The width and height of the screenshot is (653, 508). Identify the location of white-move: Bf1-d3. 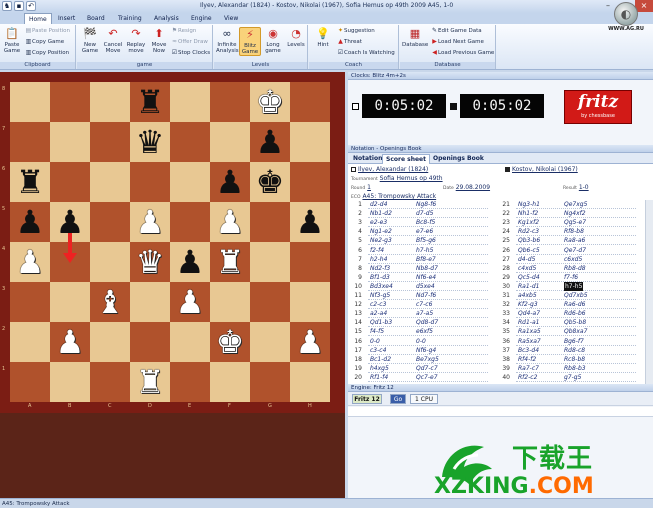
(380, 277).